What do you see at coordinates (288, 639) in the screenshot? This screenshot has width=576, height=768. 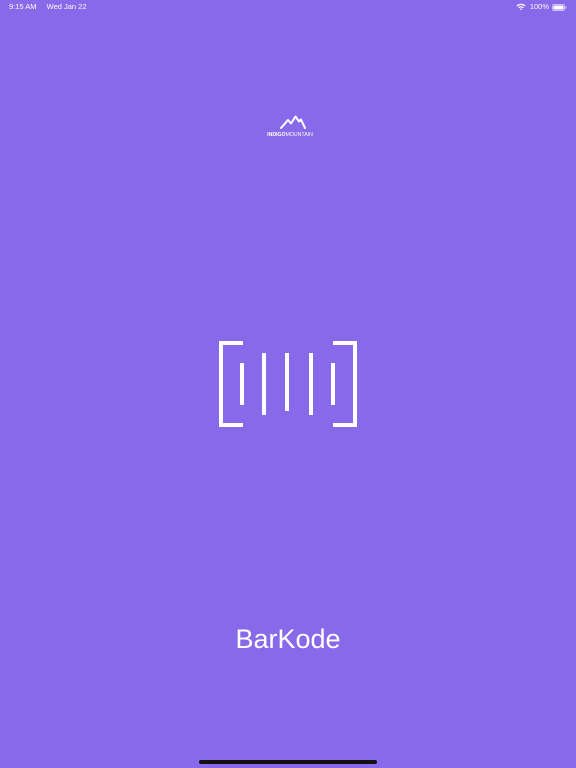 I see `app-name: BarKode` at bounding box center [288, 639].